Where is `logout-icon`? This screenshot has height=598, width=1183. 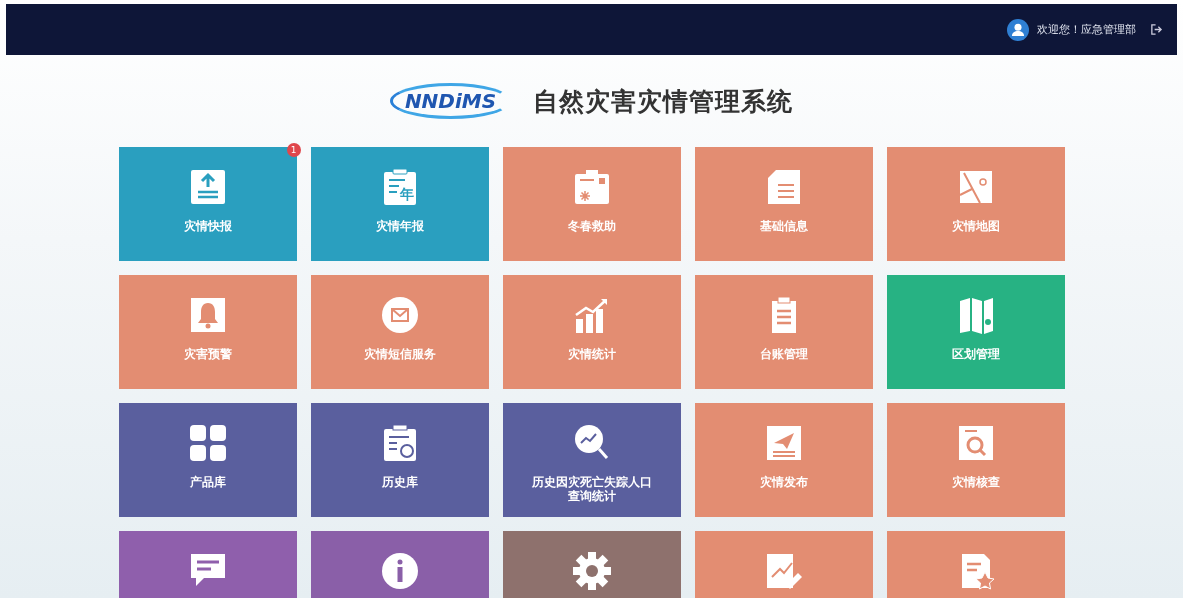 logout-icon is located at coordinates (1156, 29).